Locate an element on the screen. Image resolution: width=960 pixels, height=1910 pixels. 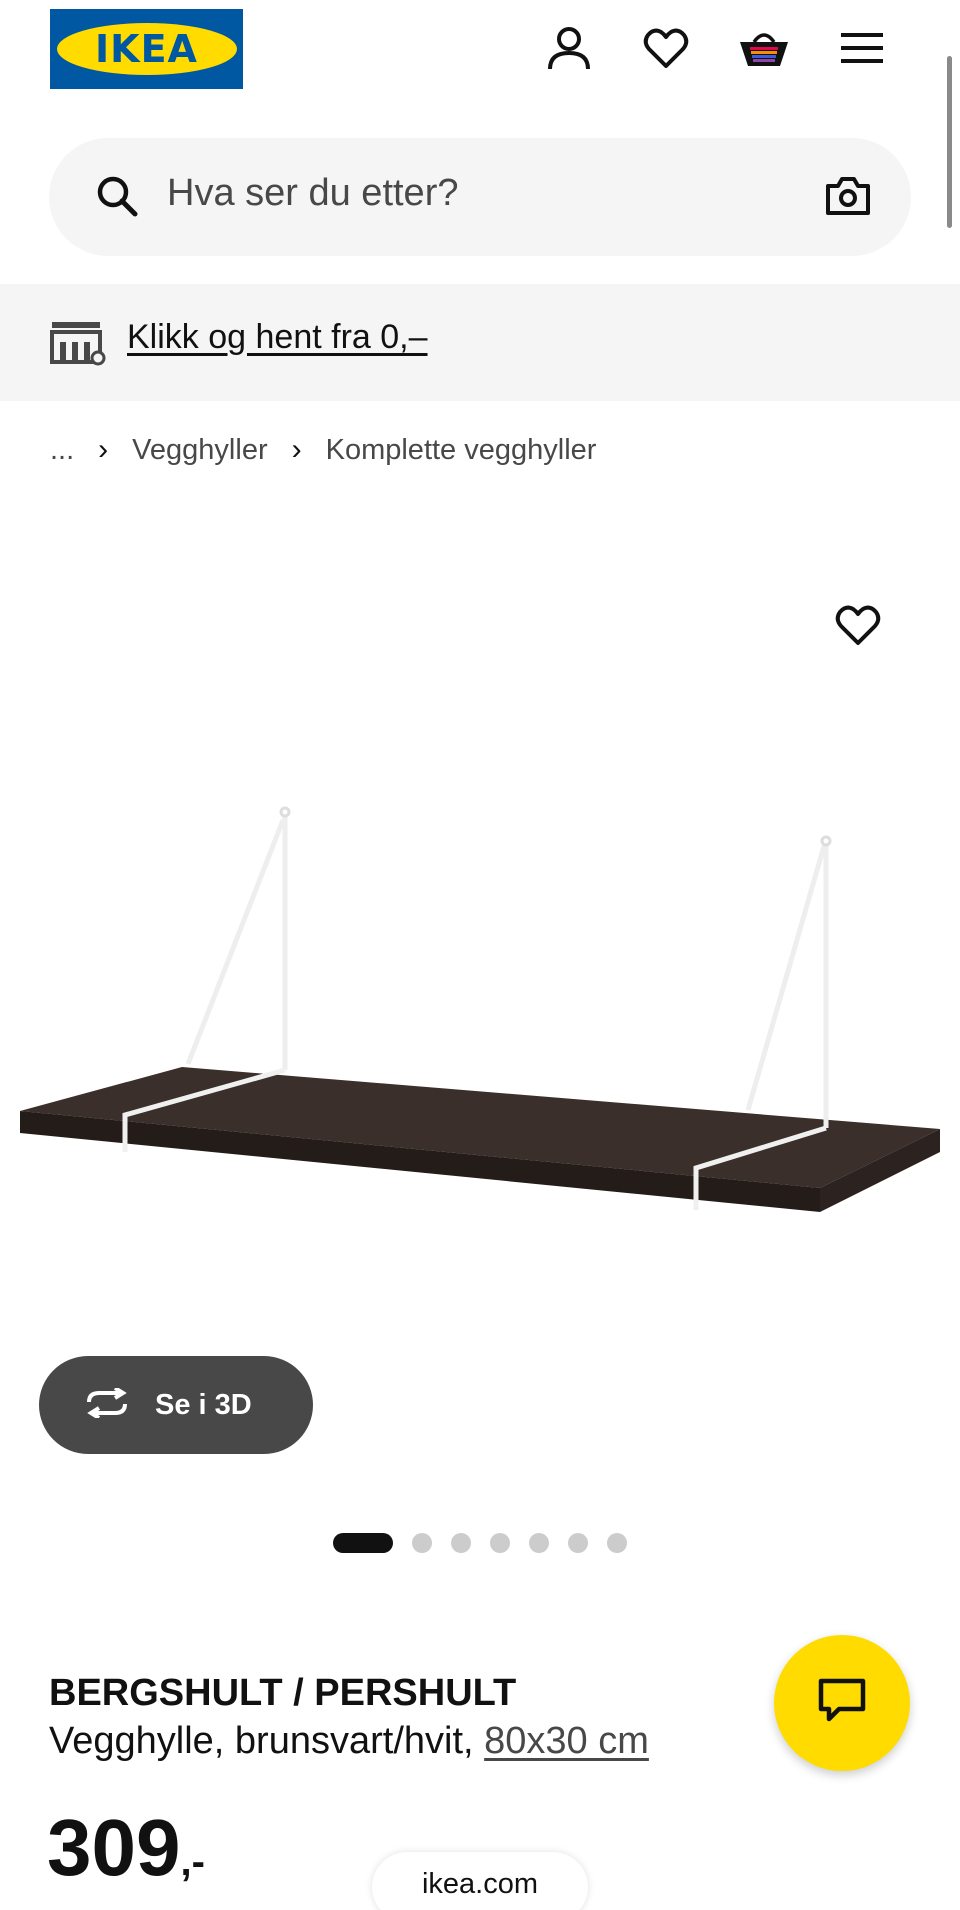
product-description: Vegghylle, brunsvart/hvit, 80x30 cm is located at coordinates (349, 1741).